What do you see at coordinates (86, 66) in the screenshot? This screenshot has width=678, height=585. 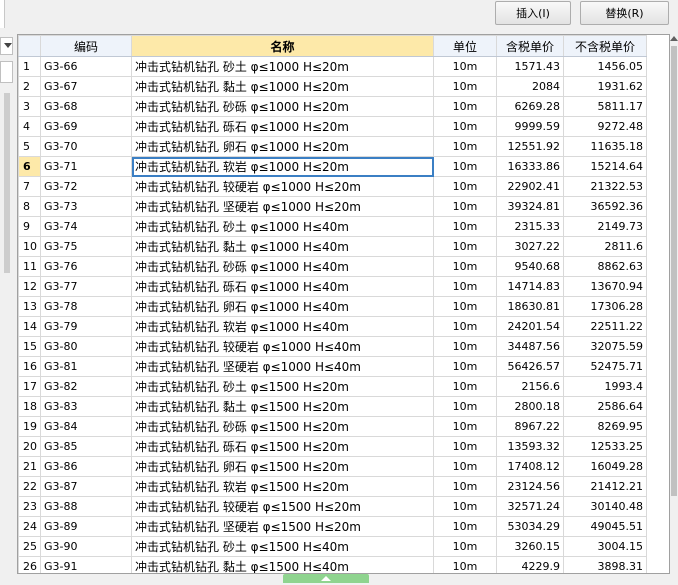 I see `code-cell: G3-66` at bounding box center [86, 66].